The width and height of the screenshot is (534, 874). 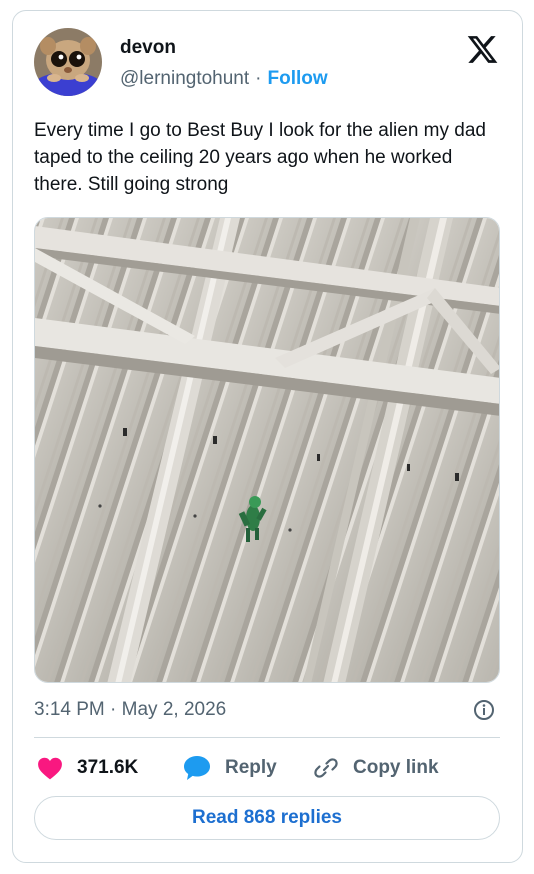 I want to click on reply-button: Reply, so click(x=230, y=768).